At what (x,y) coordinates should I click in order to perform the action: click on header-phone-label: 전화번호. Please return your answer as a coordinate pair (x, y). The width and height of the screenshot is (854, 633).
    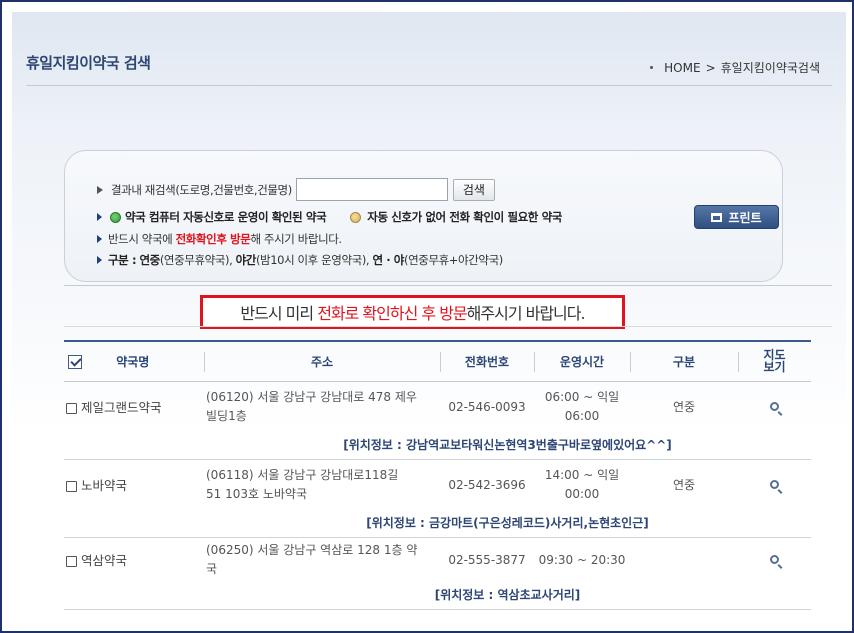
    Looking at the image, I should click on (487, 361).